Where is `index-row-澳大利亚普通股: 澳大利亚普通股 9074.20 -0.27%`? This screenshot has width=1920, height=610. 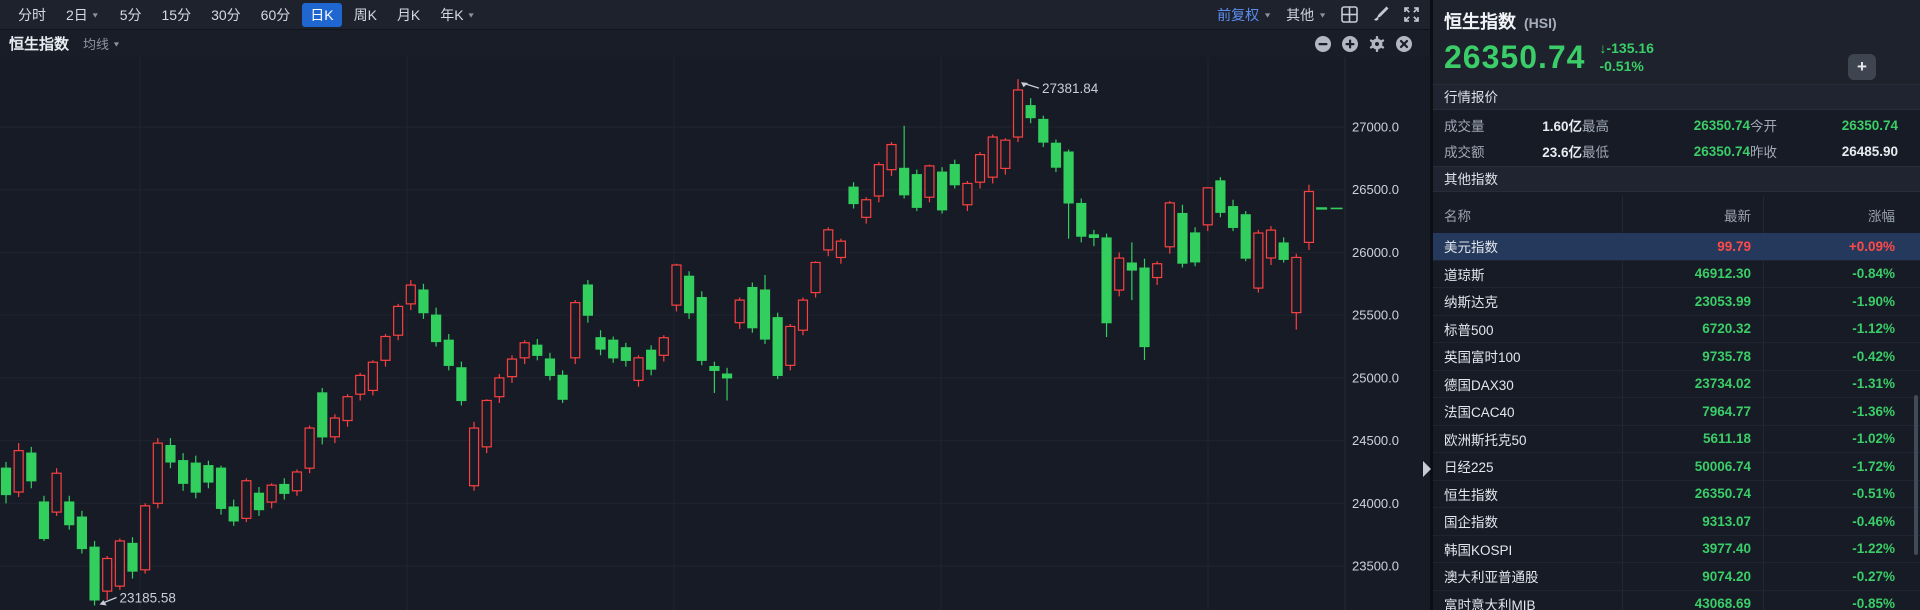
index-row-澳大利亚普通股: 澳大利亚普通股 9074.20 -0.27% is located at coordinates (1676, 577).